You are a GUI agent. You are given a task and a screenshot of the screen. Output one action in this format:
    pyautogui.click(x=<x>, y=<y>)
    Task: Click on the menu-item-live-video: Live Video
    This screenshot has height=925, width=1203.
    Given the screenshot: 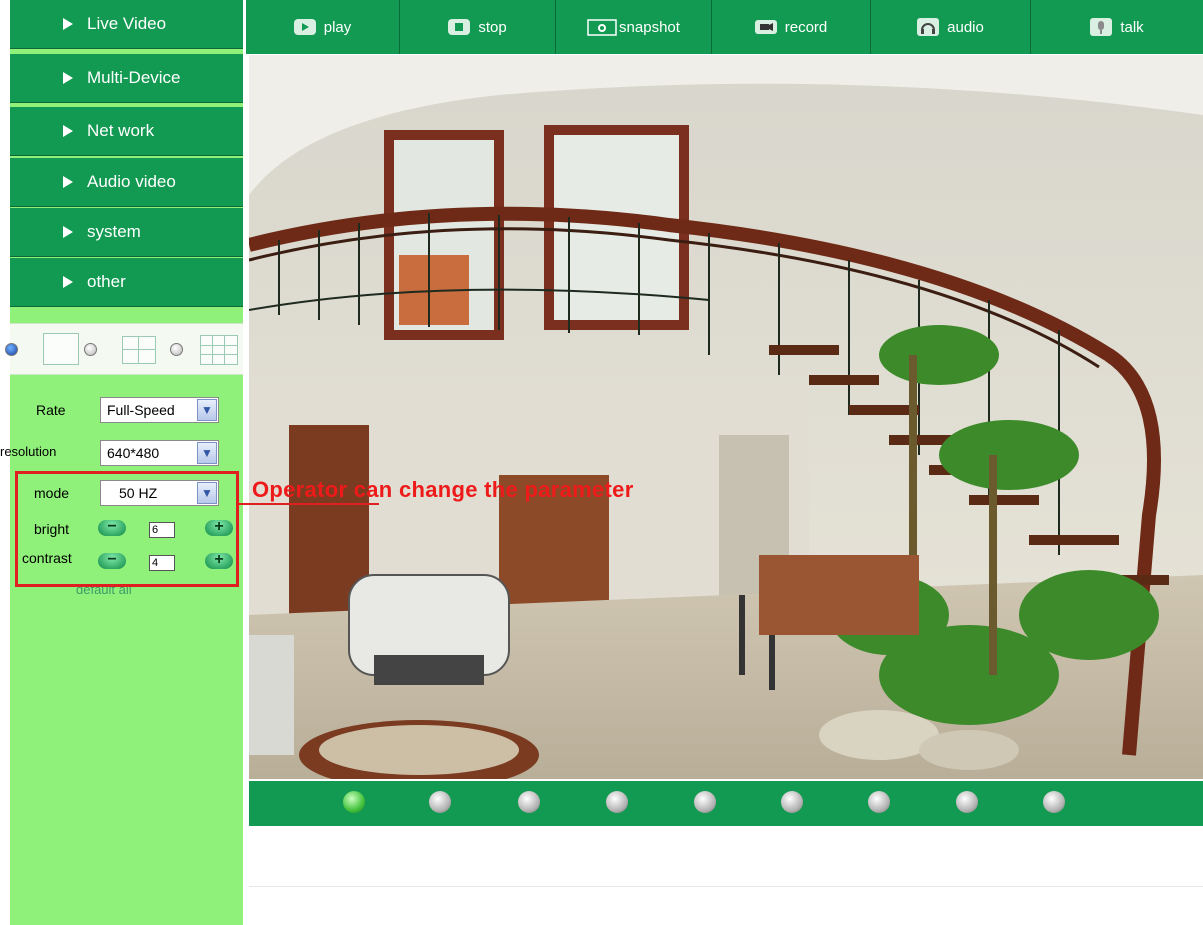 What is the action you would take?
    pyautogui.click(x=126, y=24)
    